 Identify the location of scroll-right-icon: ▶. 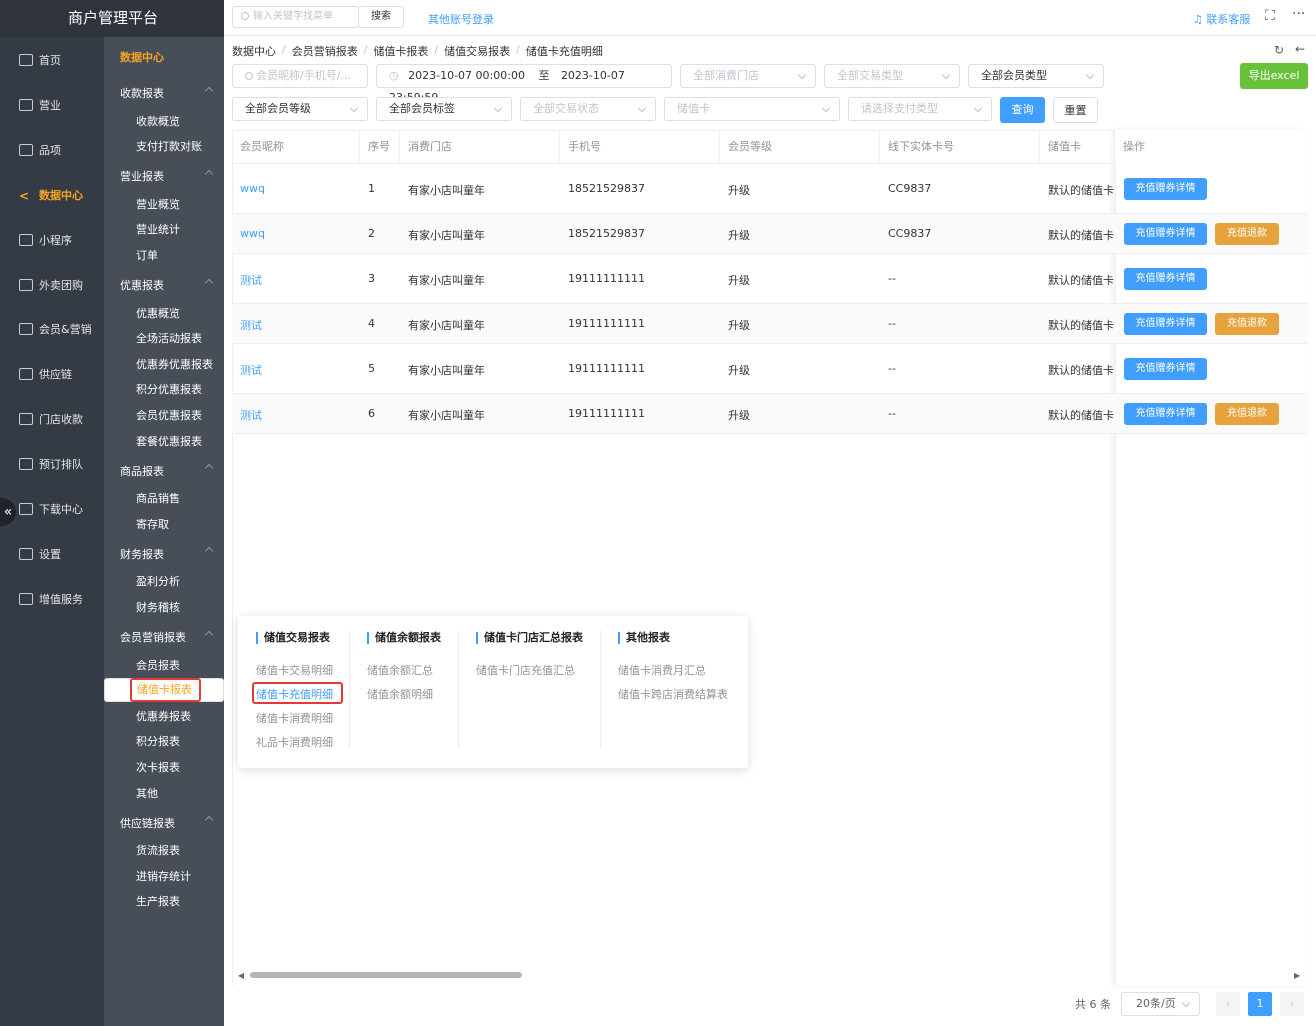
(1297, 975).